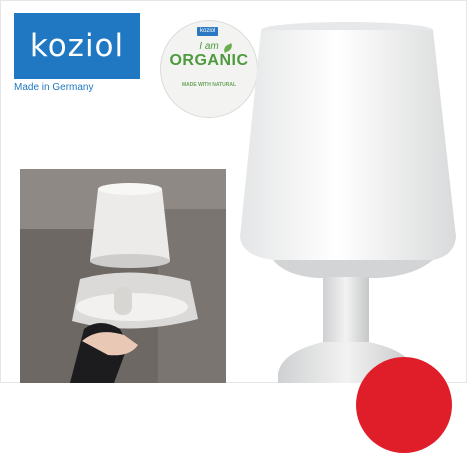  What do you see at coordinates (353, 269) in the screenshot?
I see `lamp-shade-bottom` at bounding box center [353, 269].